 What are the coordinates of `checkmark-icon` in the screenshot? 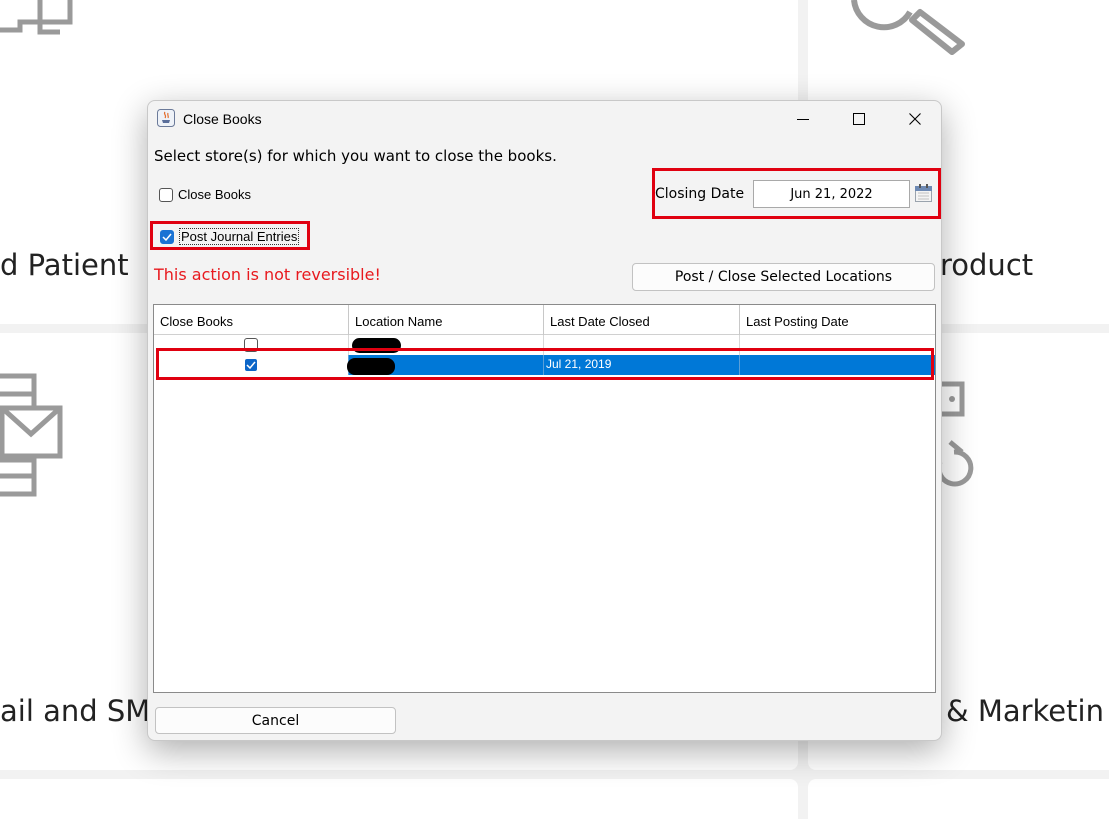 It's located at (167, 237).